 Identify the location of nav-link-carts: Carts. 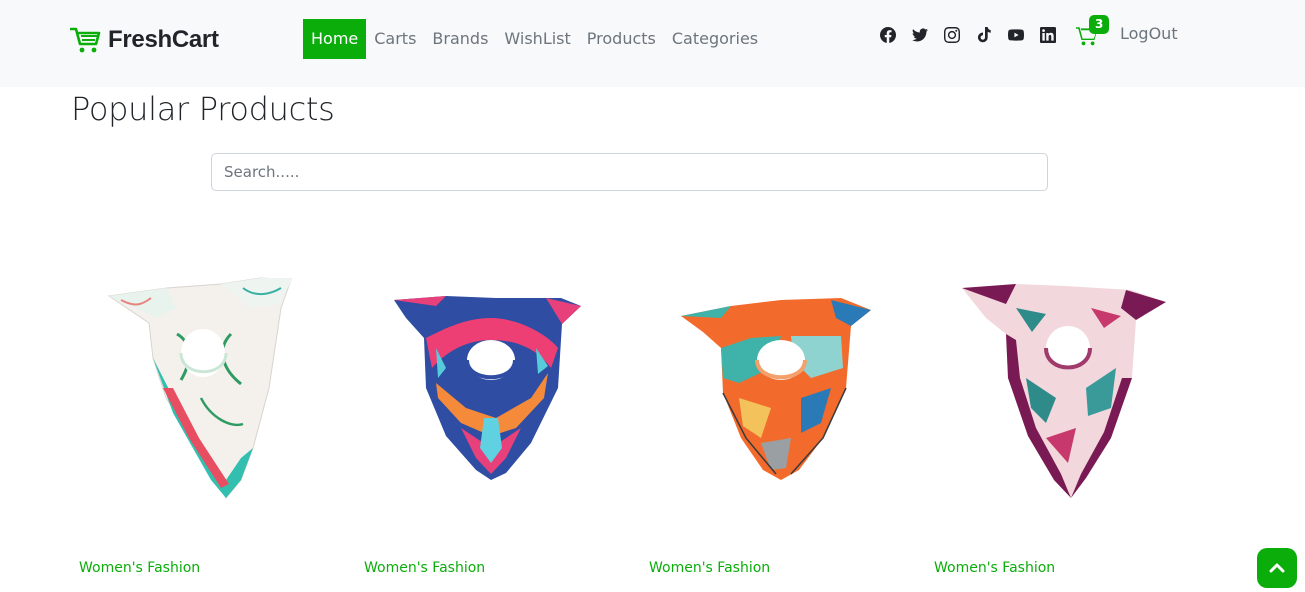
(395, 39).